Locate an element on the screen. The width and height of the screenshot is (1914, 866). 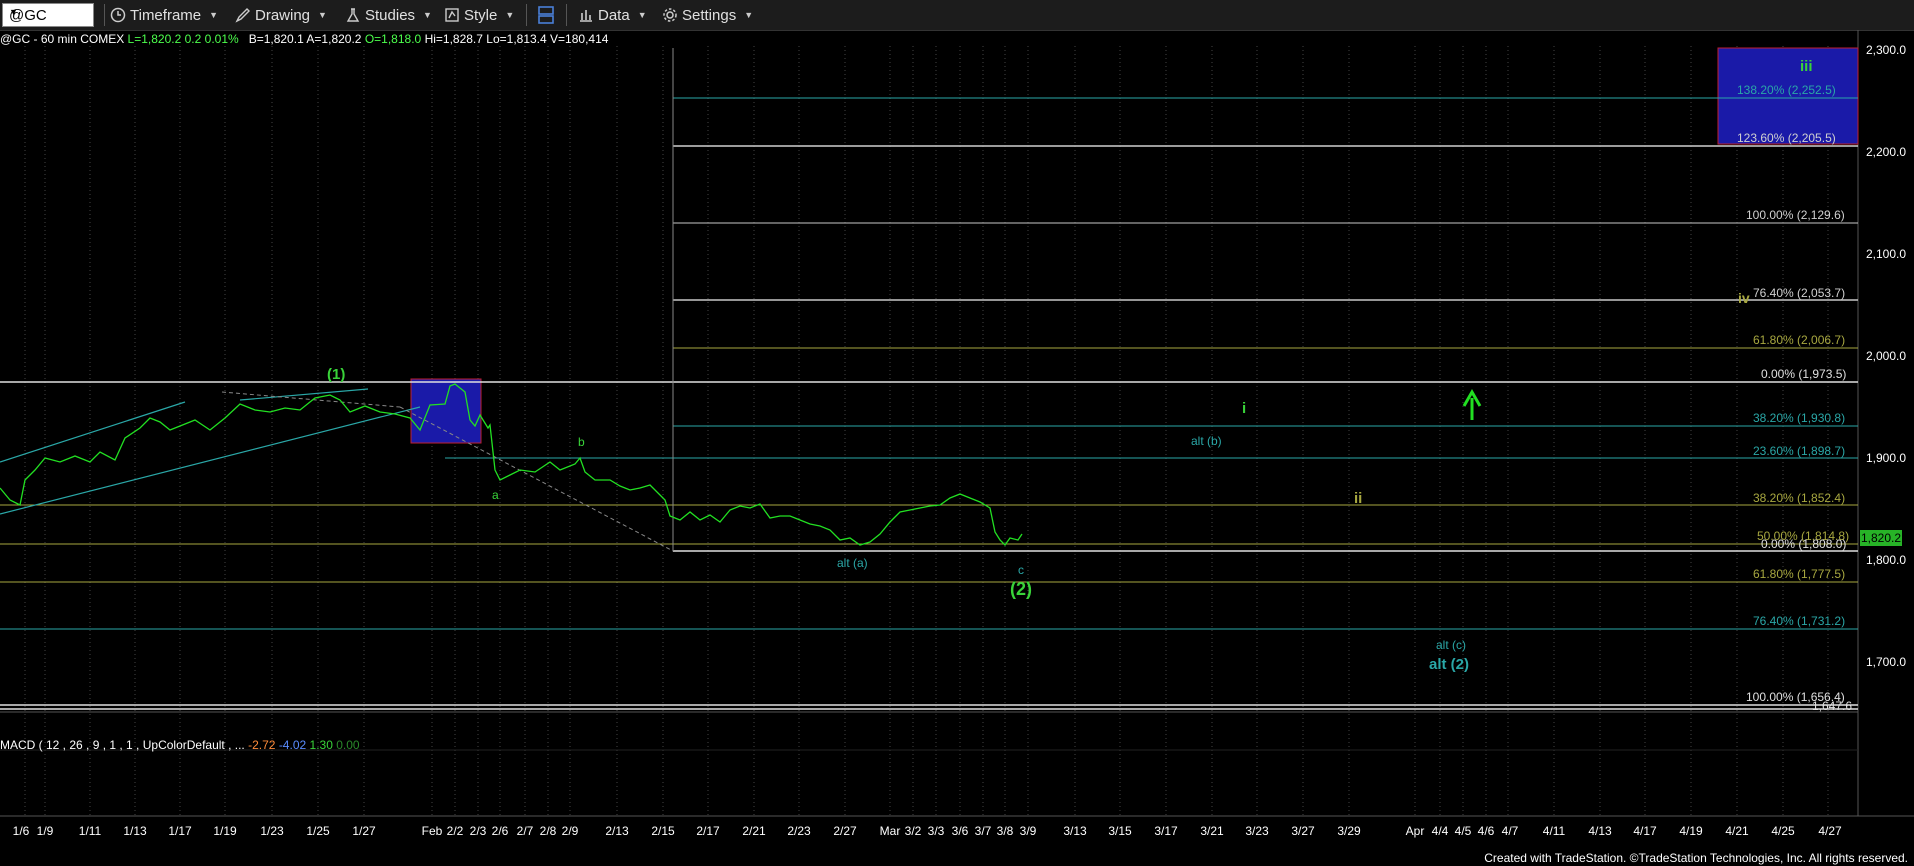
wave-b-label: b is located at coordinates (581, 442).